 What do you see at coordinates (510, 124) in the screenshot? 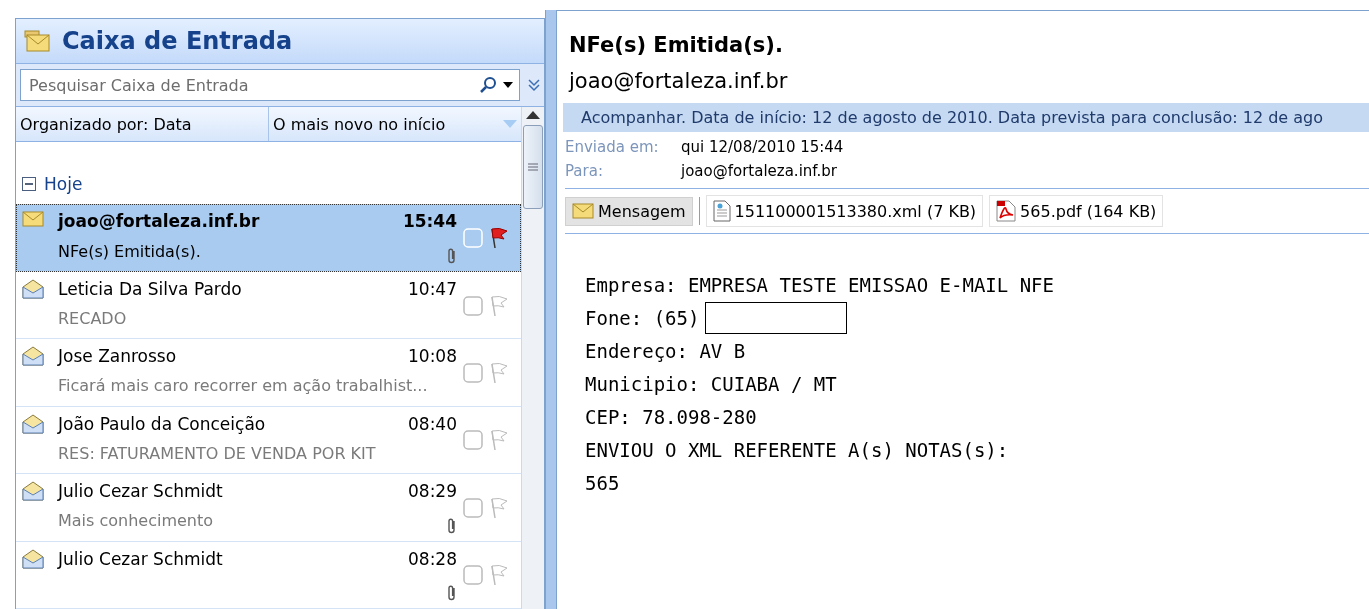
I see `sort-caret-icon` at bounding box center [510, 124].